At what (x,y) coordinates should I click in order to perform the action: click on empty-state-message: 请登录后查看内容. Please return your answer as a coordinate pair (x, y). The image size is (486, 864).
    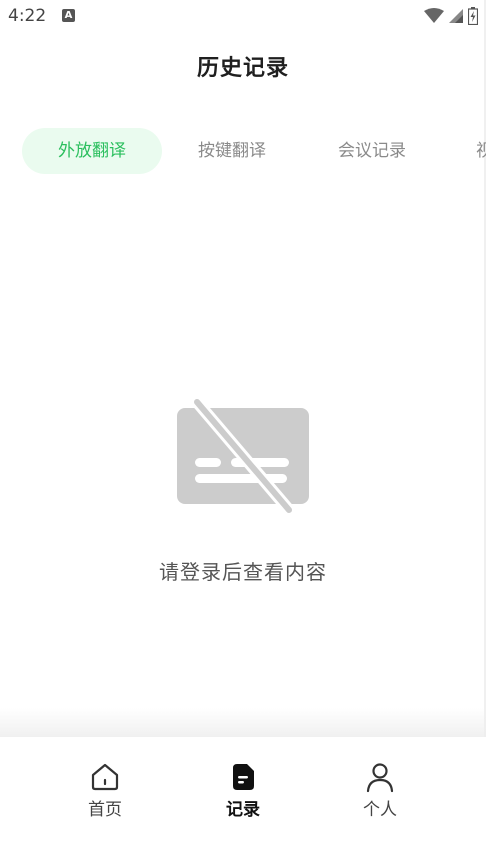
    Looking at the image, I should click on (243, 572).